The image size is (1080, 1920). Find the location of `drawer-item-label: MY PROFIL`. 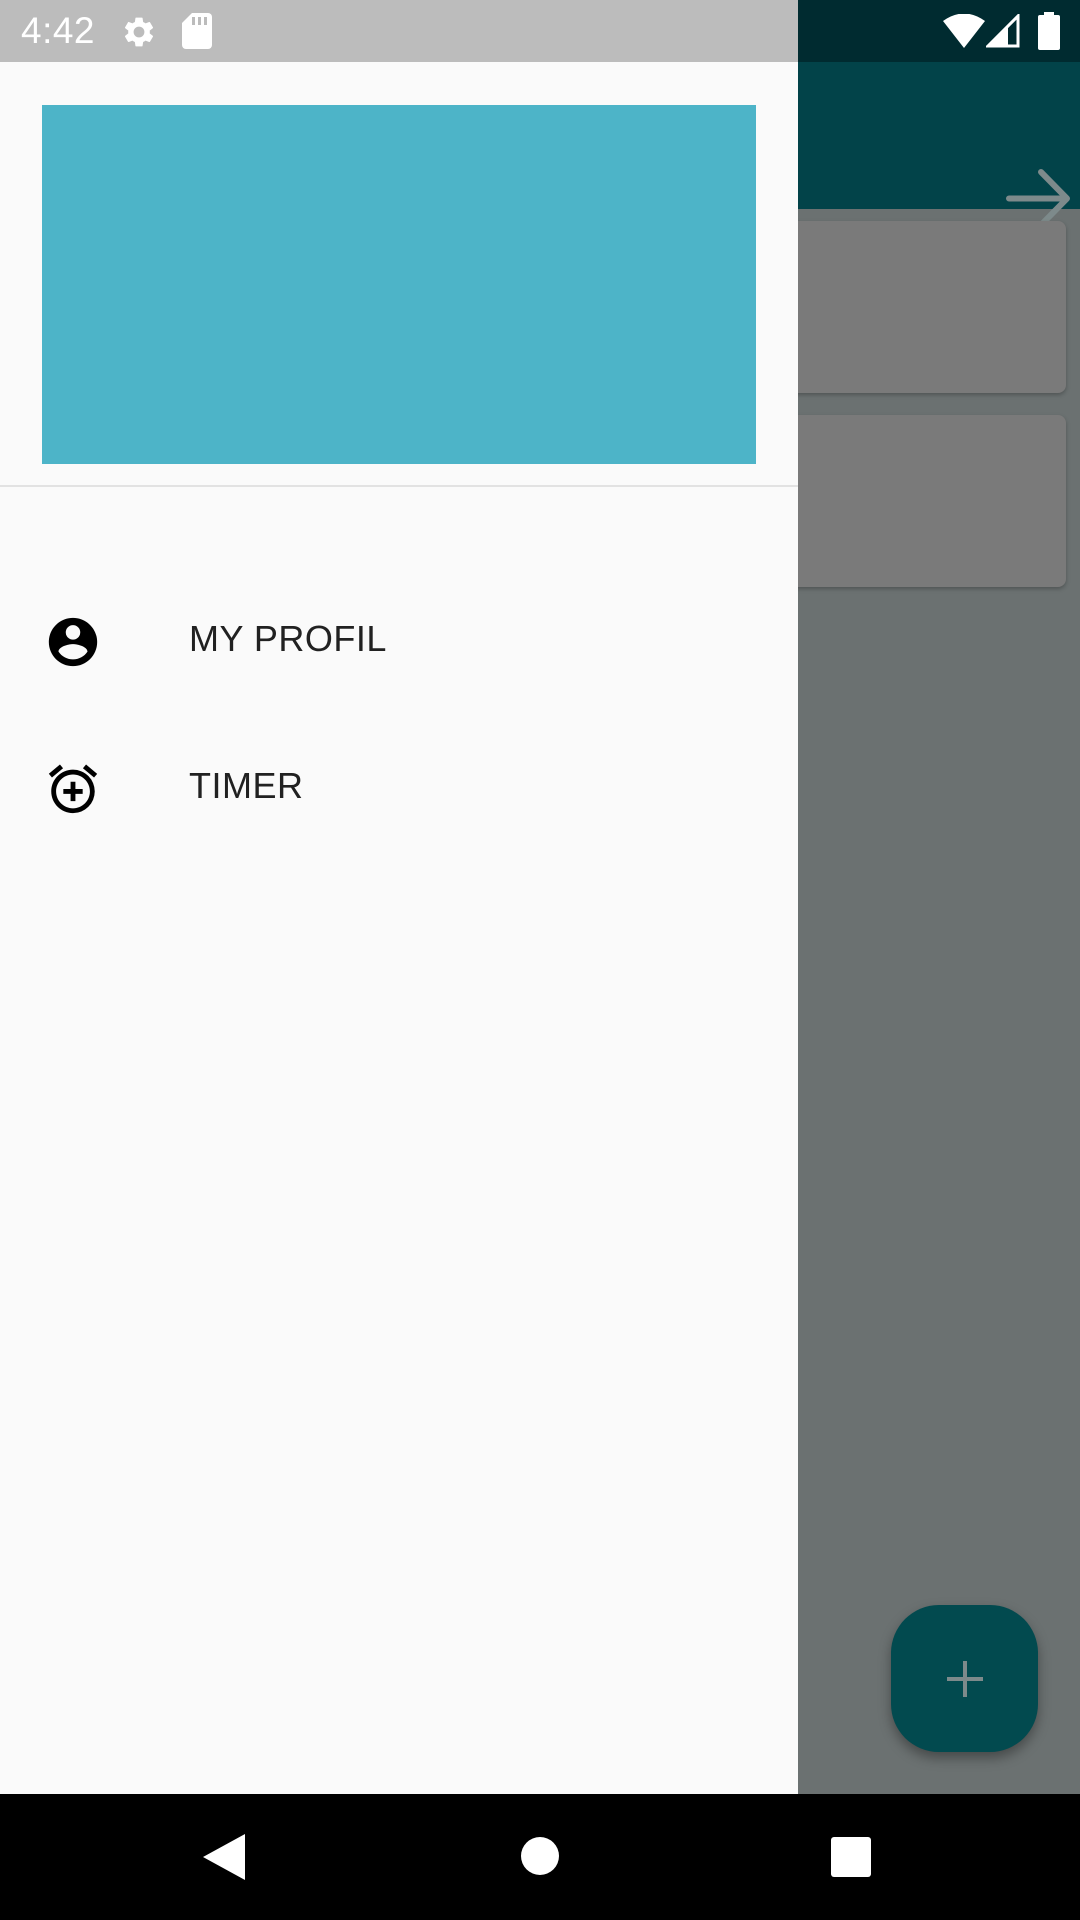

drawer-item-label: MY PROFIL is located at coordinates (288, 638).